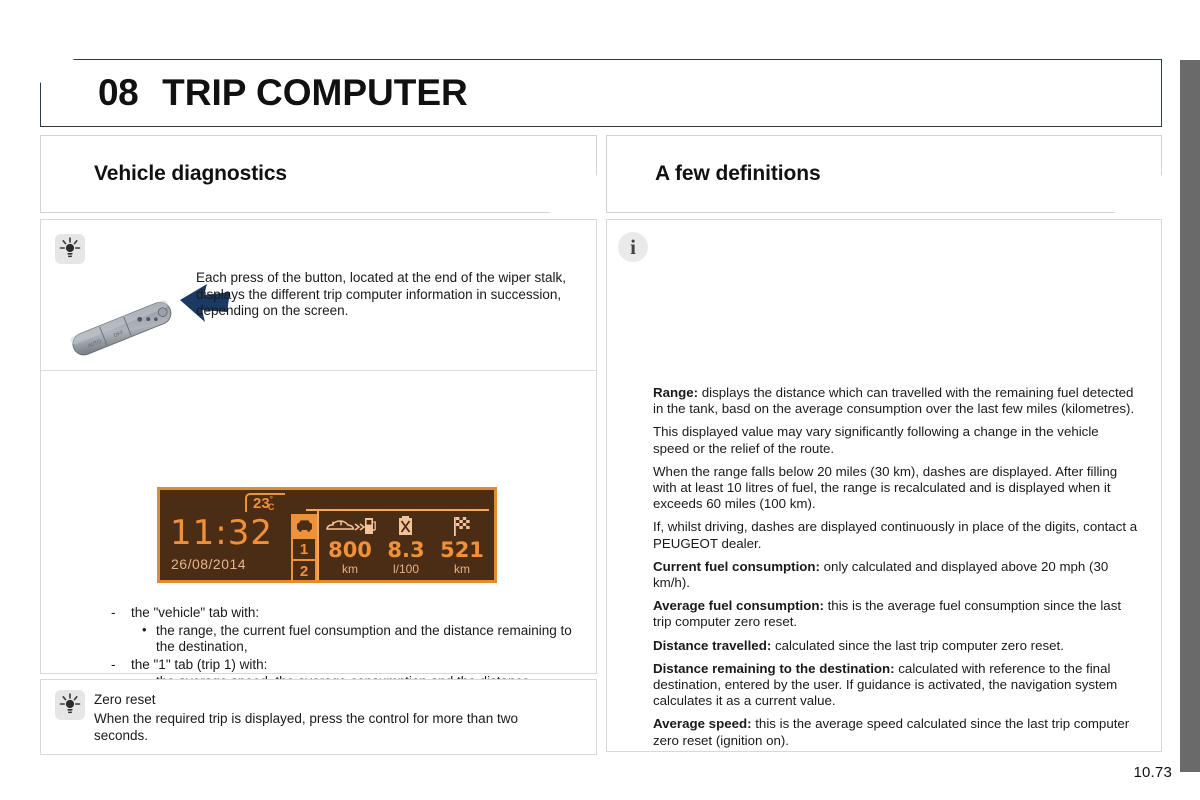 The image size is (1200, 800). I want to click on display-fields: 800 km 8.3 l/100 521 km, so click(406, 546).